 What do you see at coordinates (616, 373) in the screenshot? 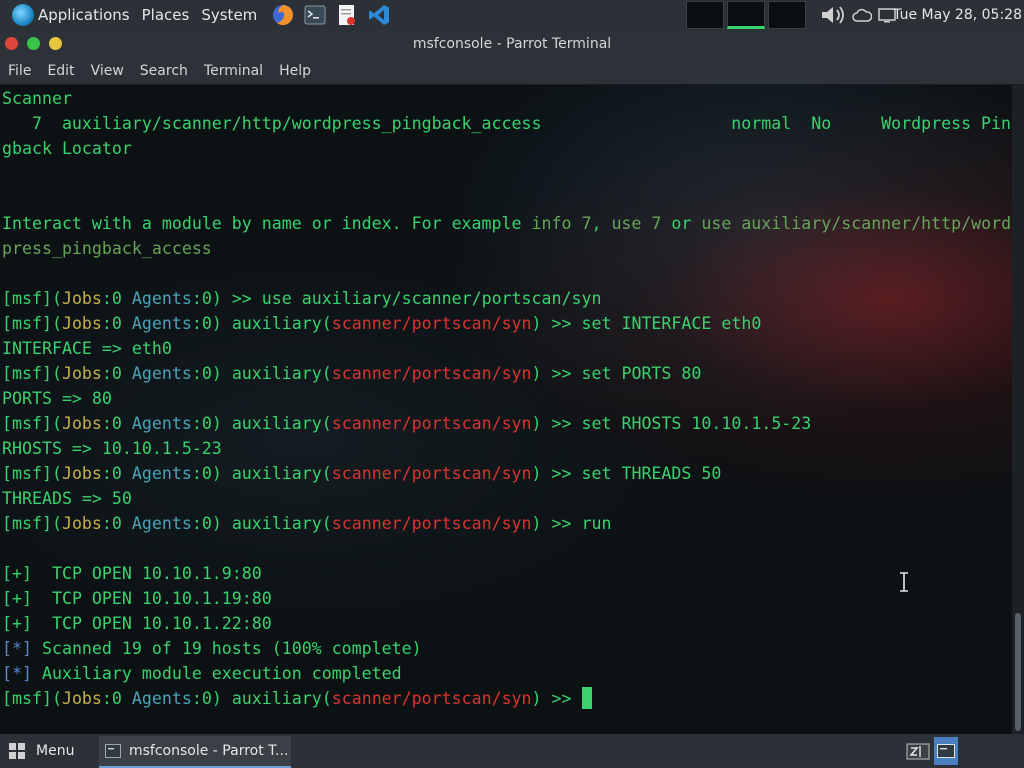
I see `terminal-text-segment: ) >> set PORTS 80` at bounding box center [616, 373].